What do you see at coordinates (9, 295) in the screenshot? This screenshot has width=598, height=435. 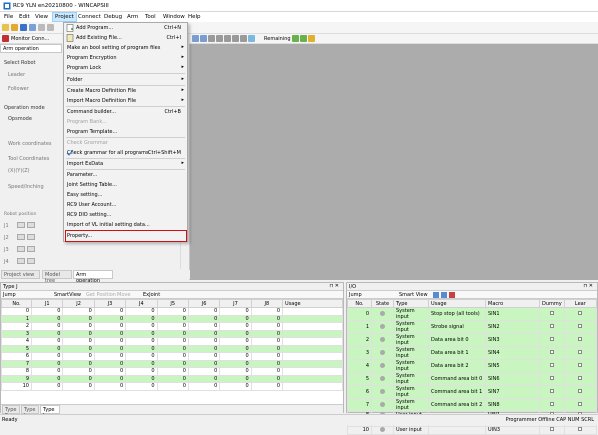 I see `jump-label: Jump` at bounding box center [9, 295].